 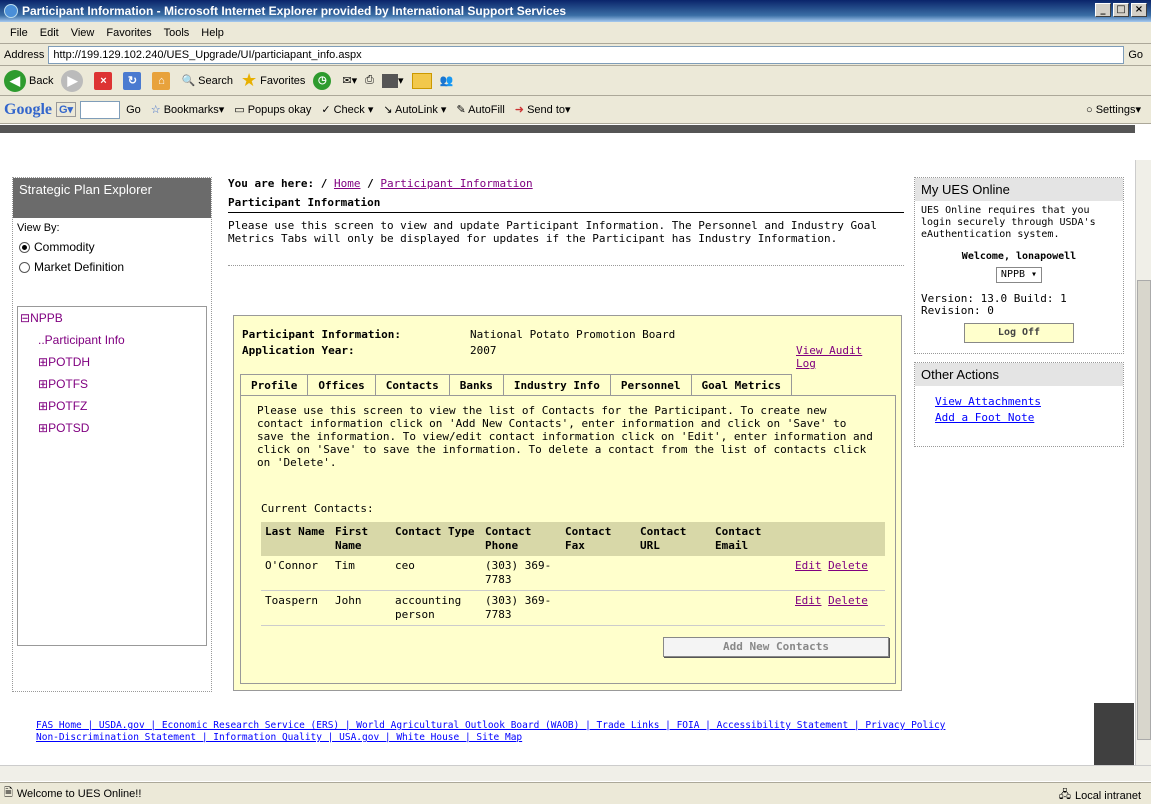 What do you see at coordinates (1121, 10) in the screenshot?
I see `maximize-button: □` at bounding box center [1121, 10].